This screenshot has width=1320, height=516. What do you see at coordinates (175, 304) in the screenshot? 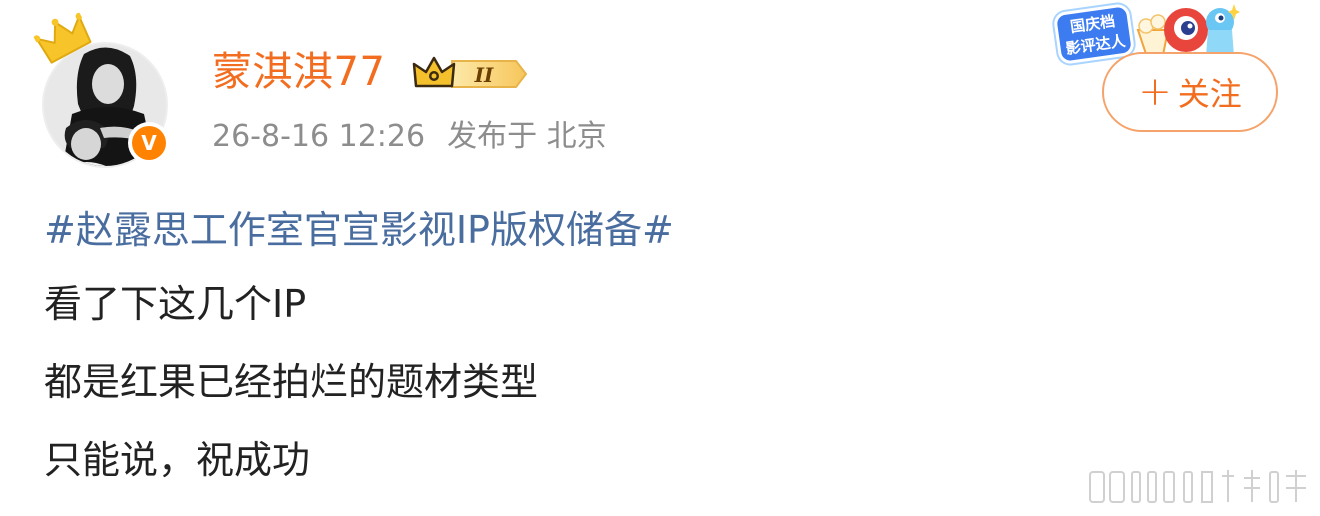
I see `post-text-line: 看了下这几个IP` at bounding box center [175, 304].